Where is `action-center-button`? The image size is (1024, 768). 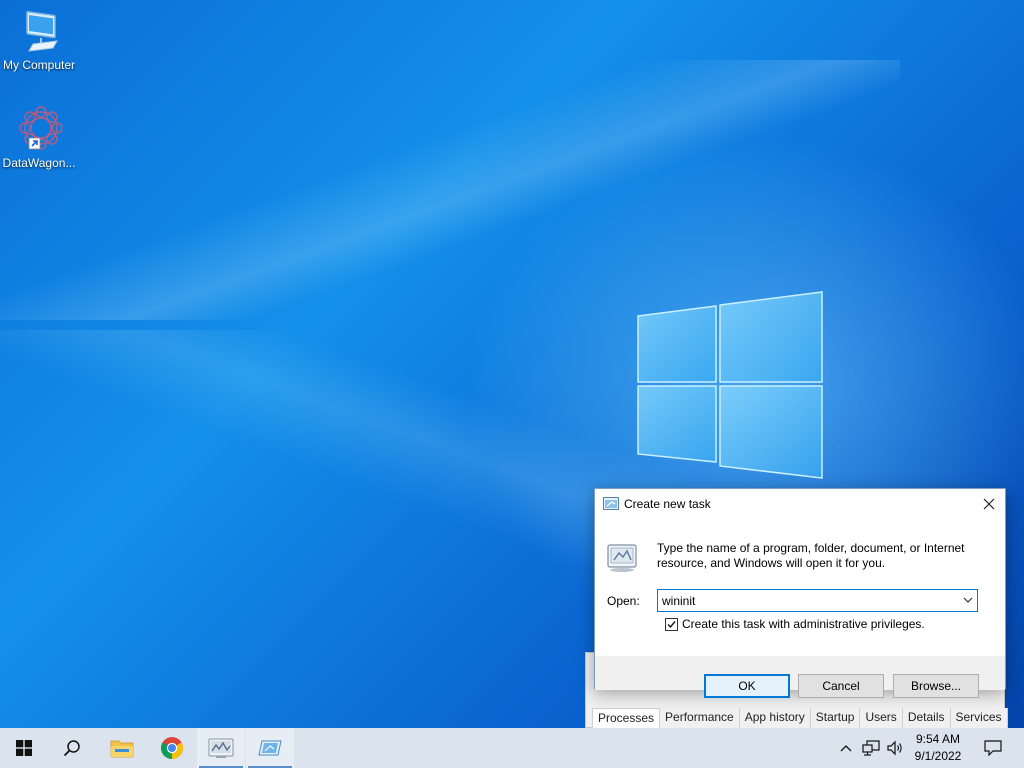 action-center-button is located at coordinates (993, 748).